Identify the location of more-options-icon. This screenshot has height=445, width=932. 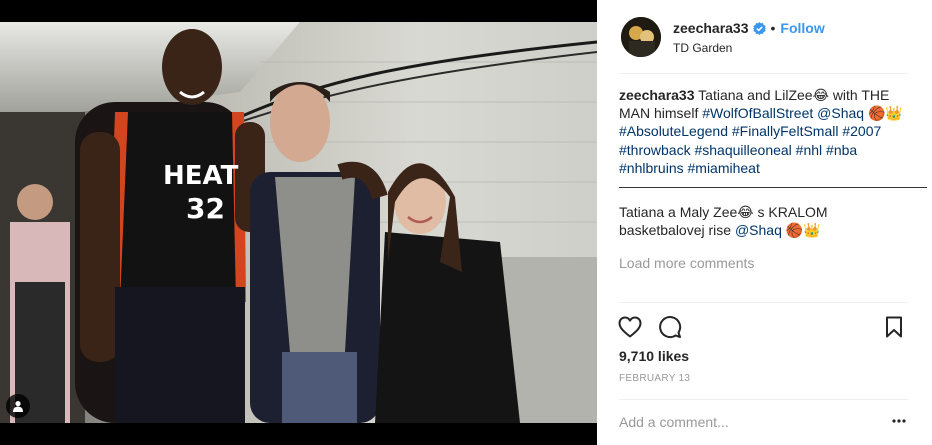
(899, 421).